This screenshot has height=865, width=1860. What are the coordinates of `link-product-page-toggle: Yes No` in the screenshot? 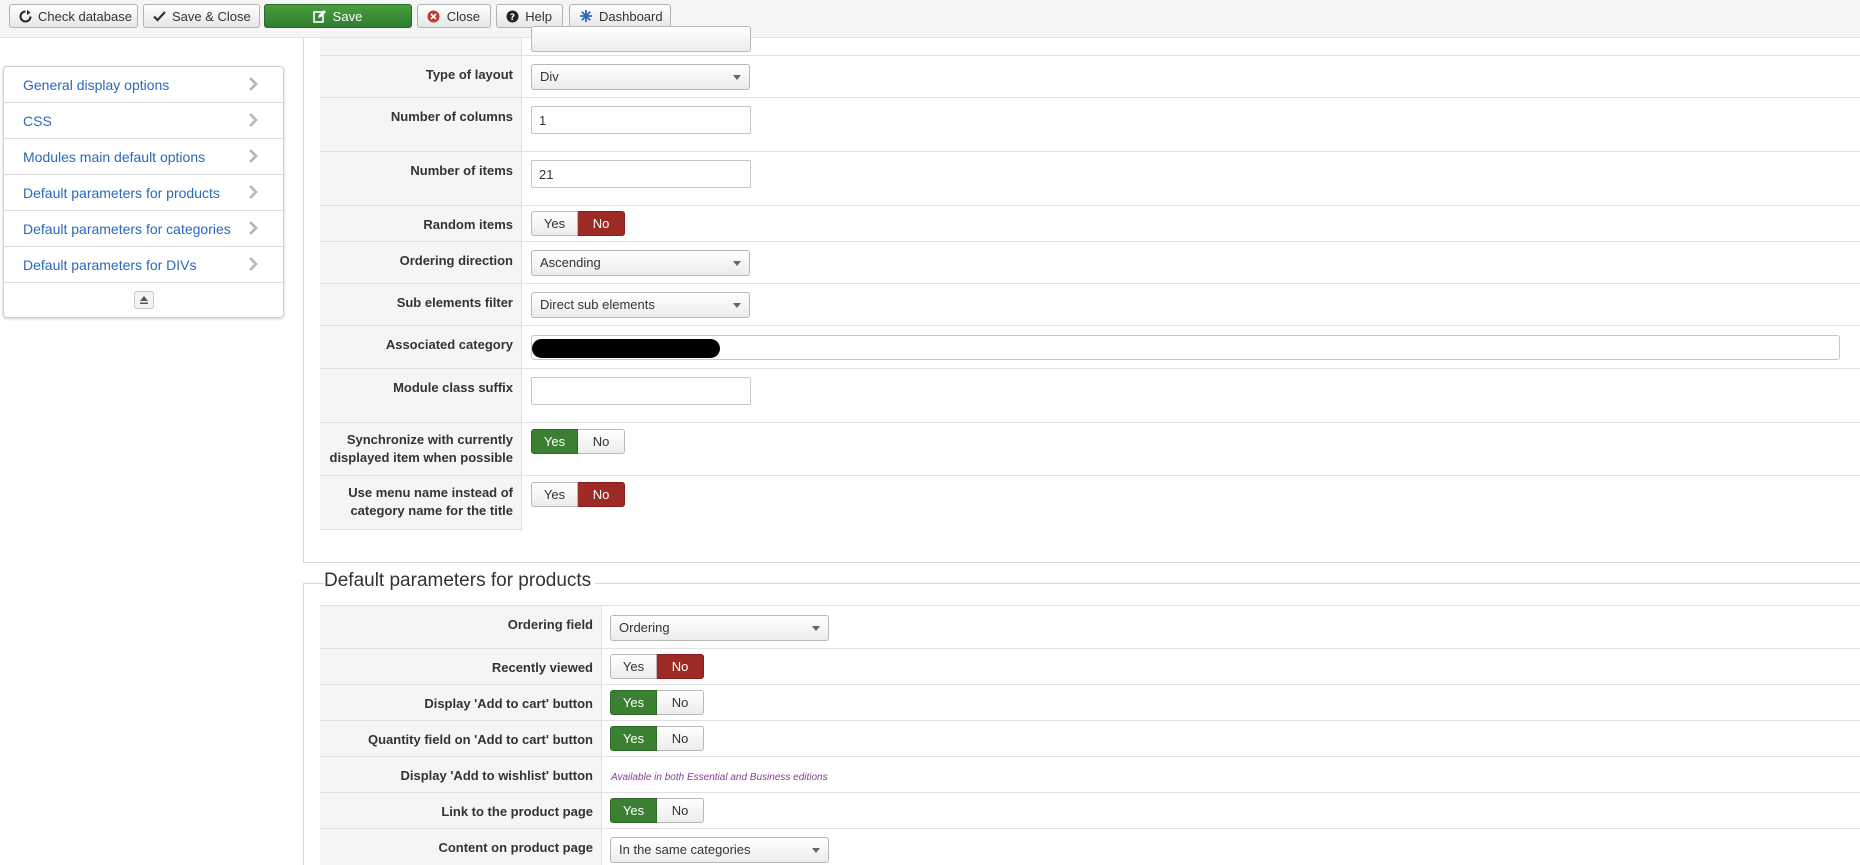 It's located at (657, 810).